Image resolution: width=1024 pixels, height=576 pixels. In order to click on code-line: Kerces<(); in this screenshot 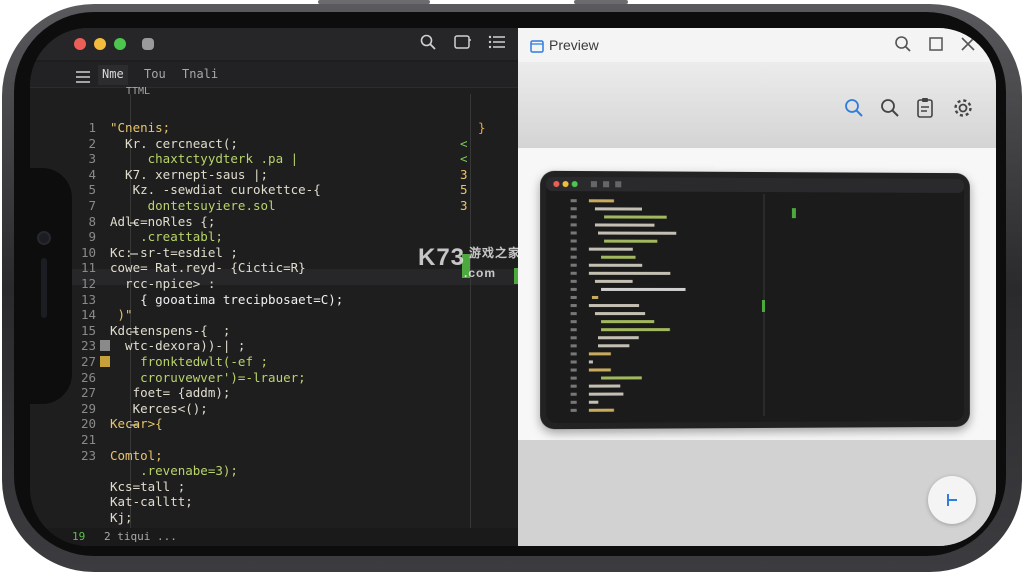, I will do `click(159, 408)`.